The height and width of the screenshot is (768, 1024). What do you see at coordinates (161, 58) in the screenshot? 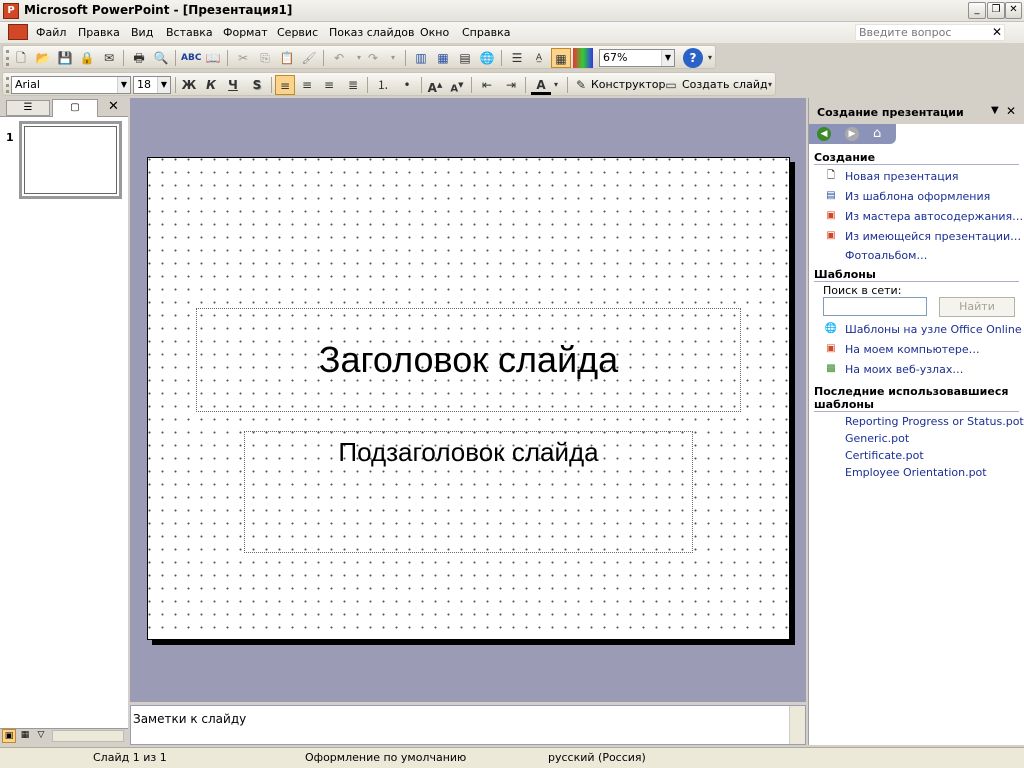
I see `print-preview-icon: 🔍` at bounding box center [161, 58].